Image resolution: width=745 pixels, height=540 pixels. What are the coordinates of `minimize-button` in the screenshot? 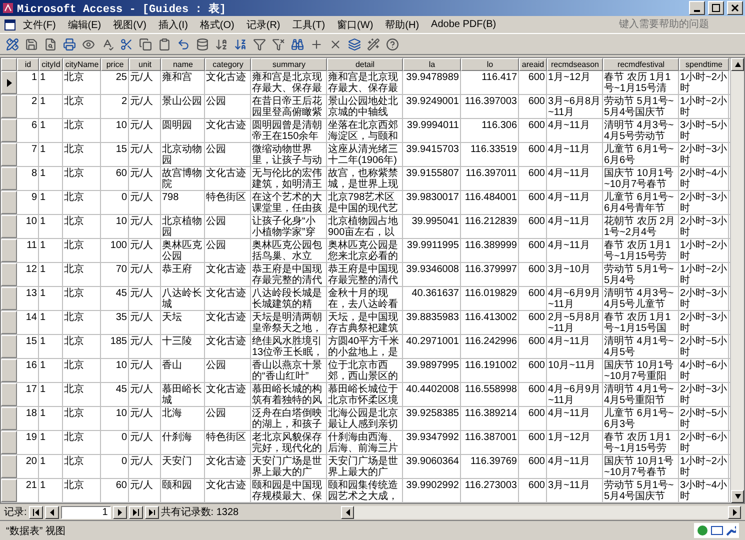 It's located at (697, 8).